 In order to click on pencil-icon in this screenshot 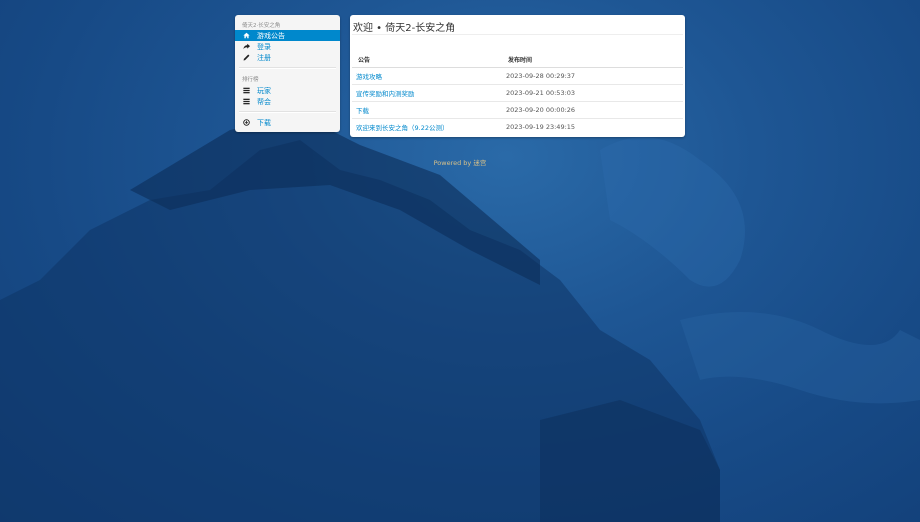, I will do `click(246, 57)`.